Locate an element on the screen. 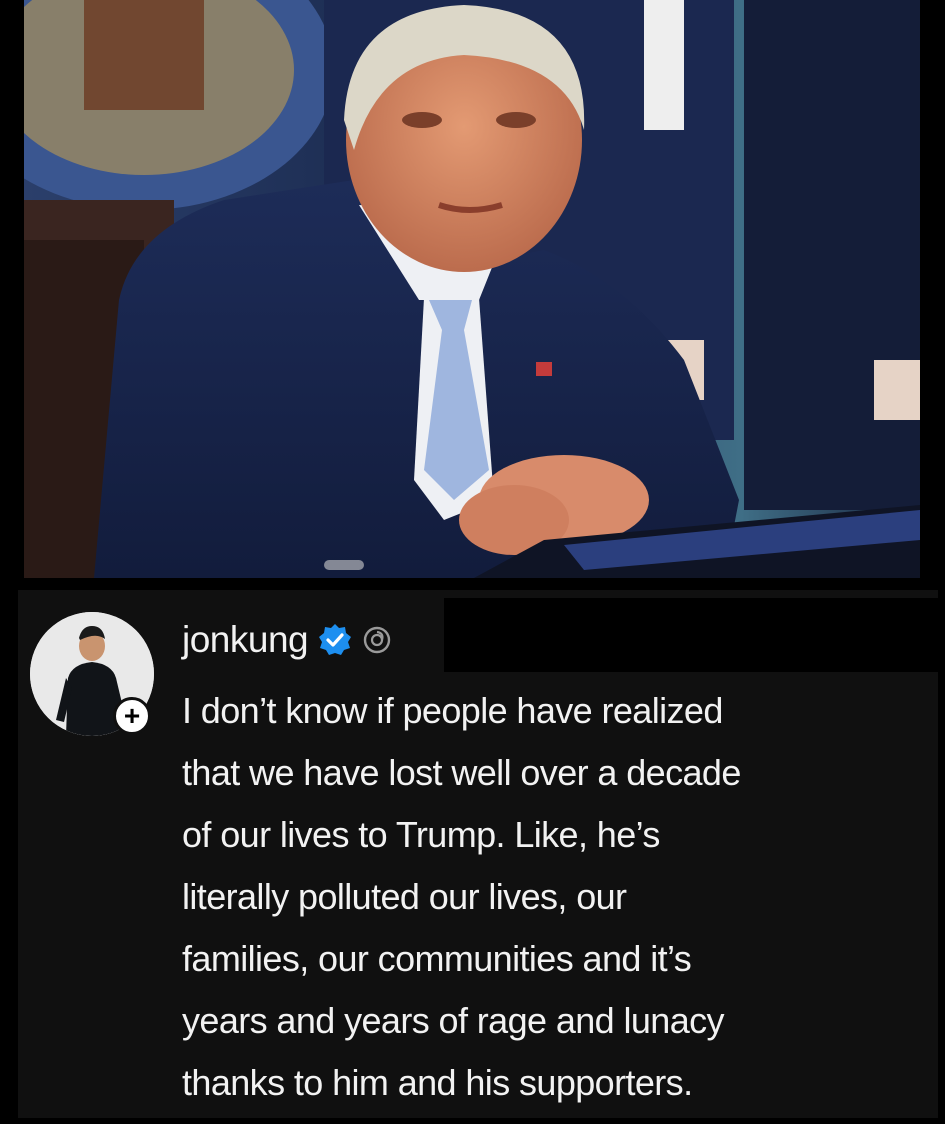 The height and width of the screenshot is (1124, 945). post-header: jonkung is located at coordinates (287, 640).